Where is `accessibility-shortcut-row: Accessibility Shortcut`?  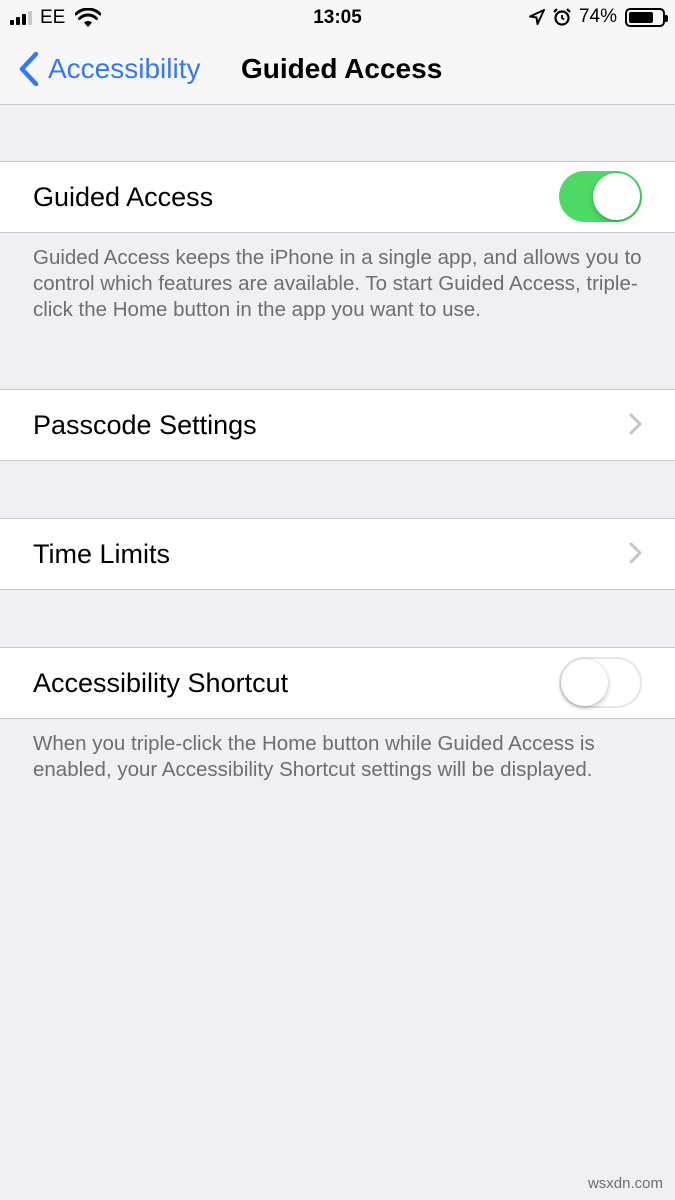 accessibility-shortcut-row: Accessibility Shortcut is located at coordinates (337, 683).